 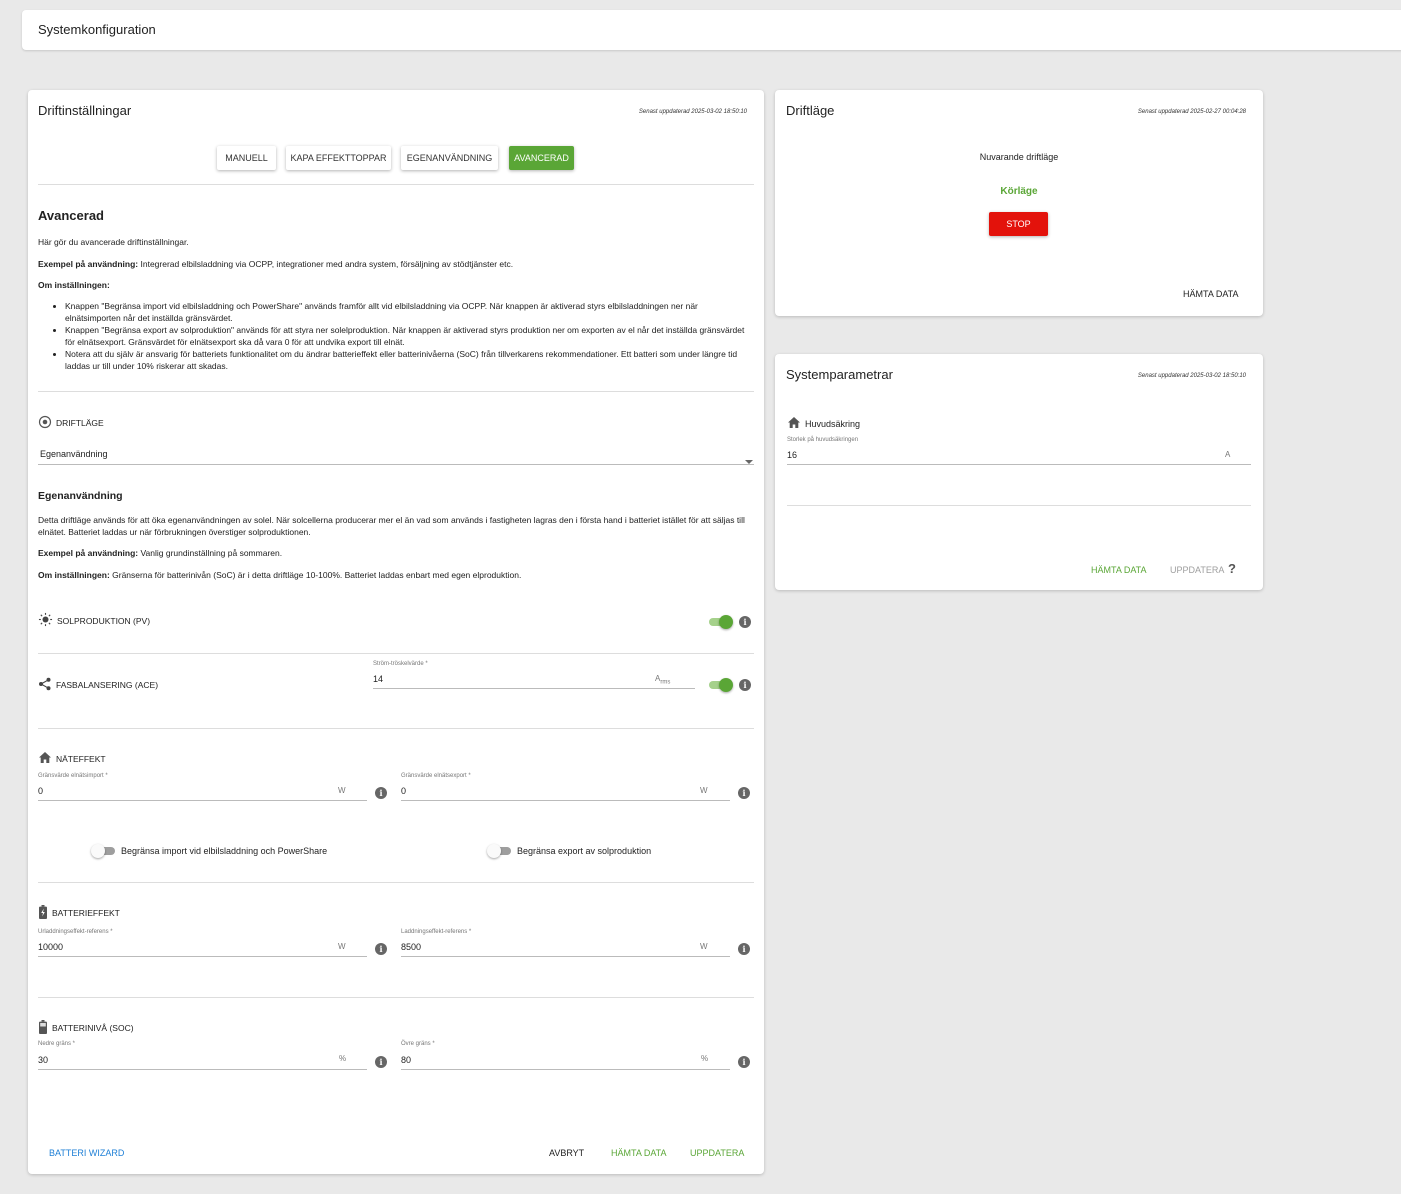 I want to click on battery-icon, so click(x=43, y=1028).